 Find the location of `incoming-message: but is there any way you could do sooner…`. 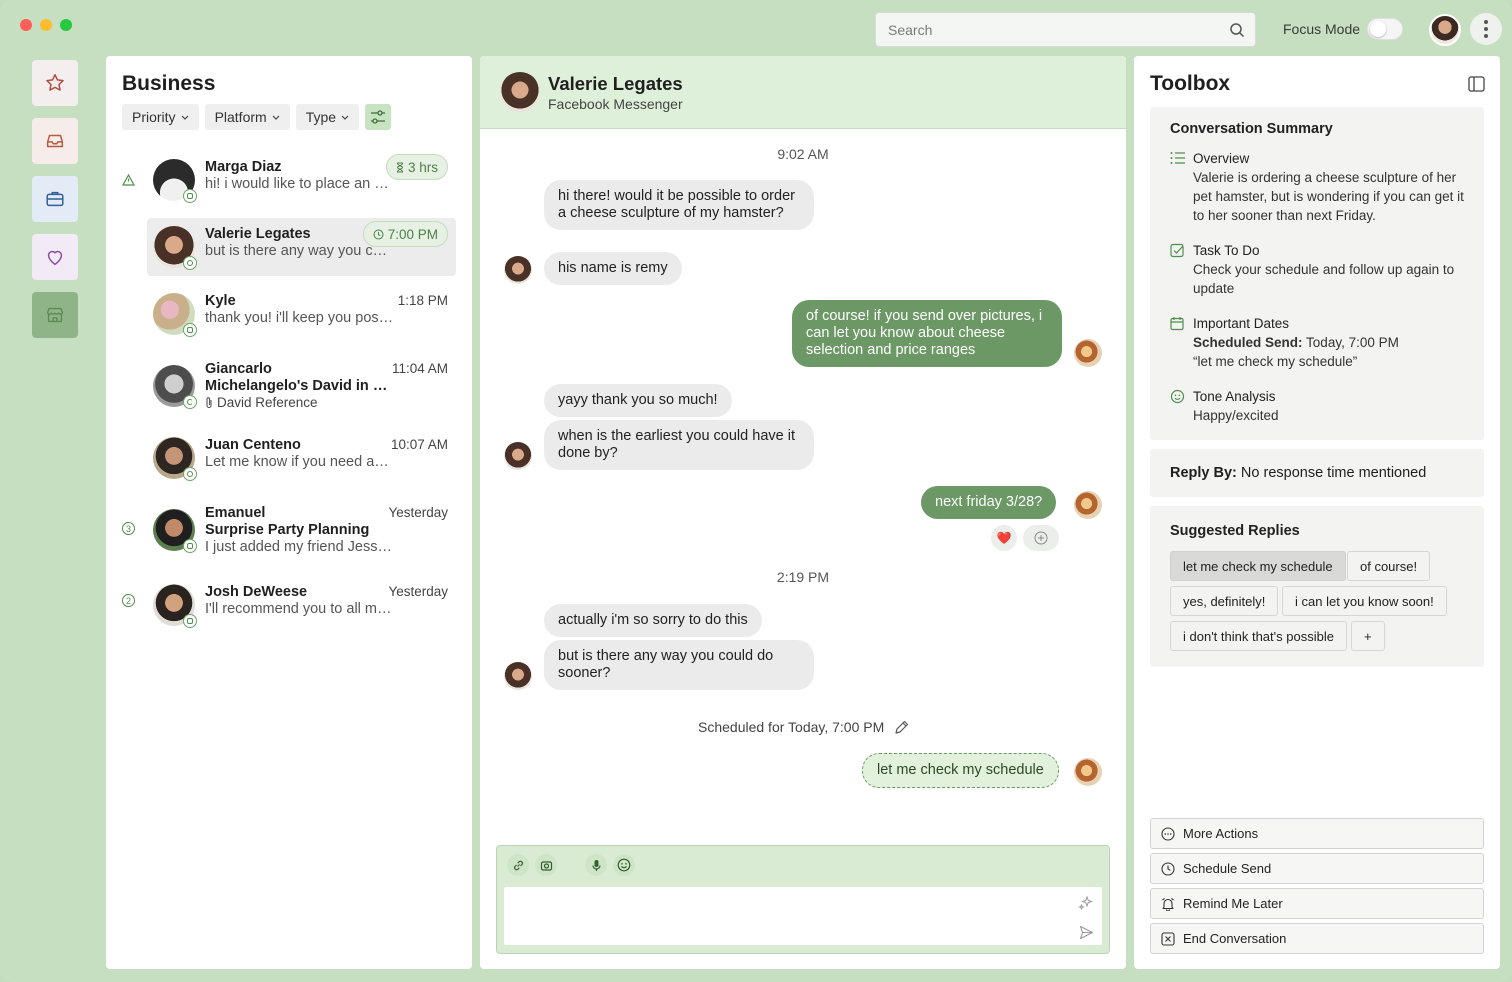

incoming-message: but is there any way you could do sooner… is located at coordinates (679, 665).